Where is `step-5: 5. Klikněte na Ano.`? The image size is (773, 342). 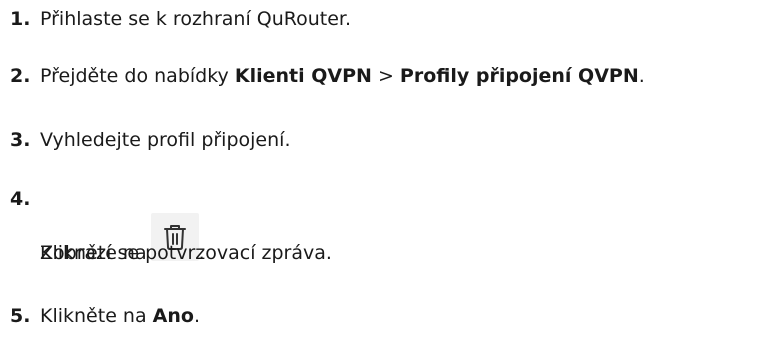 step-5: 5. Klikněte na Ano. is located at coordinates (105, 316).